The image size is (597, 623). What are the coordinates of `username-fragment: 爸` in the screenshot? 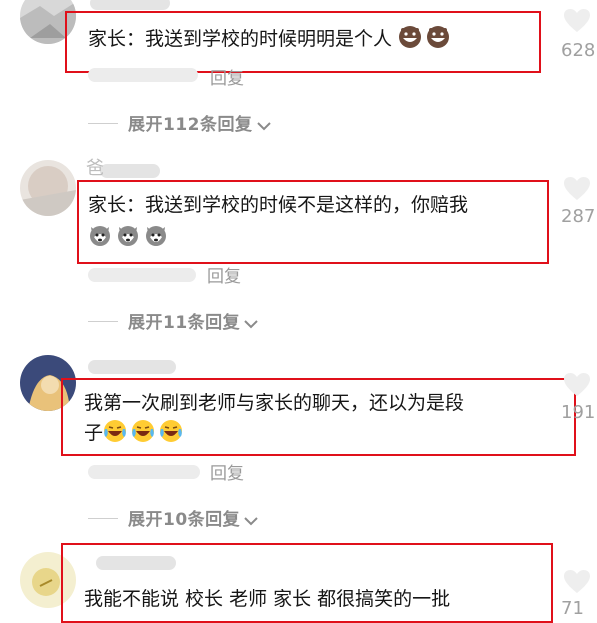 It's located at (95, 168).